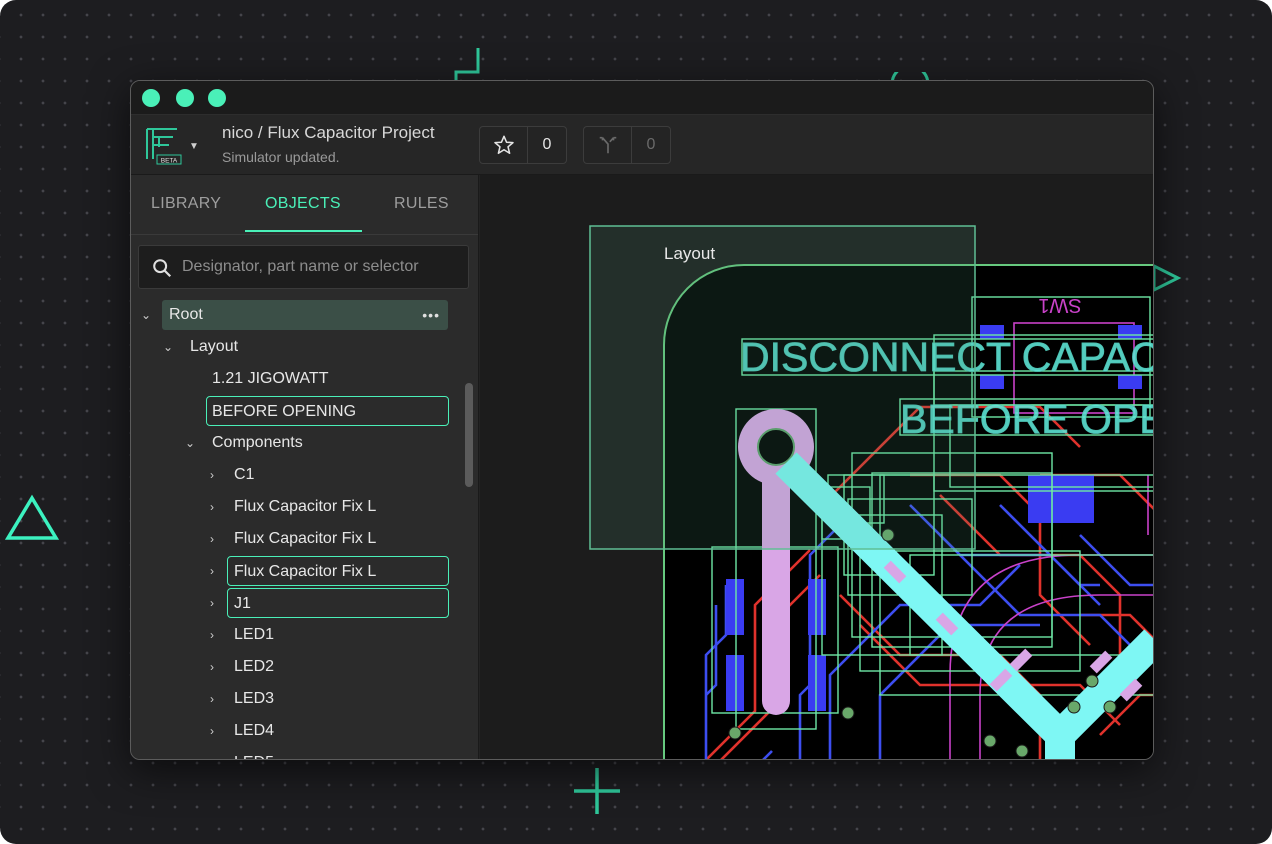  I want to click on tree-row-root: ⌄ Root •••, so click(300, 315).